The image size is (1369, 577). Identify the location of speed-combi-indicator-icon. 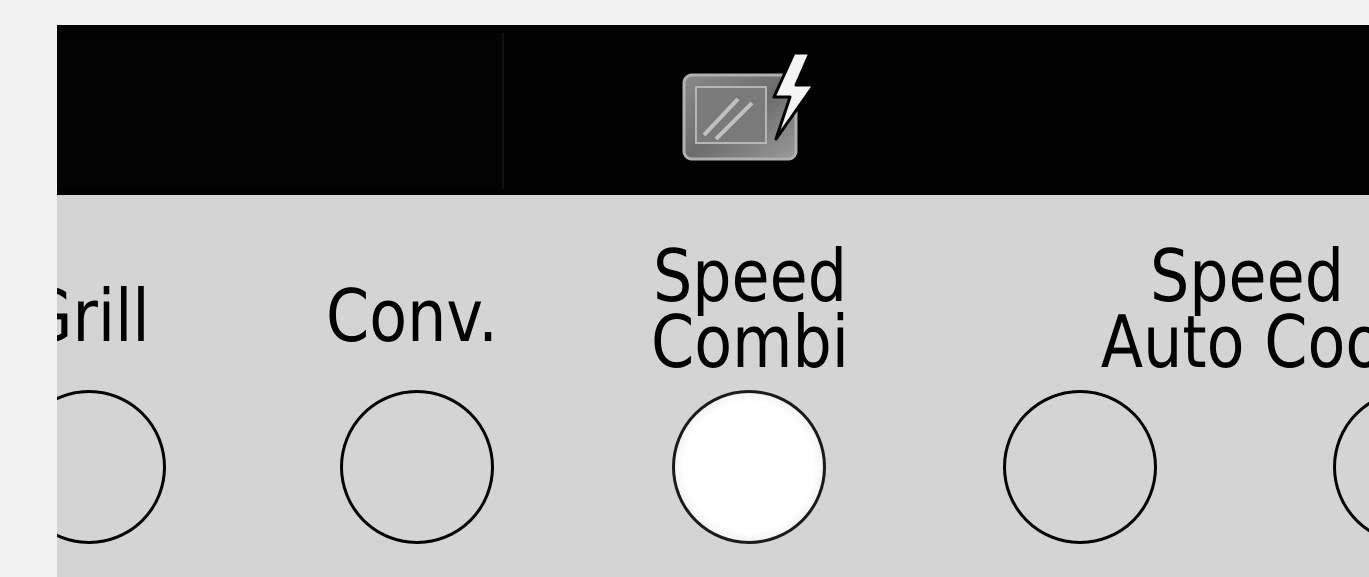
(749, 107).